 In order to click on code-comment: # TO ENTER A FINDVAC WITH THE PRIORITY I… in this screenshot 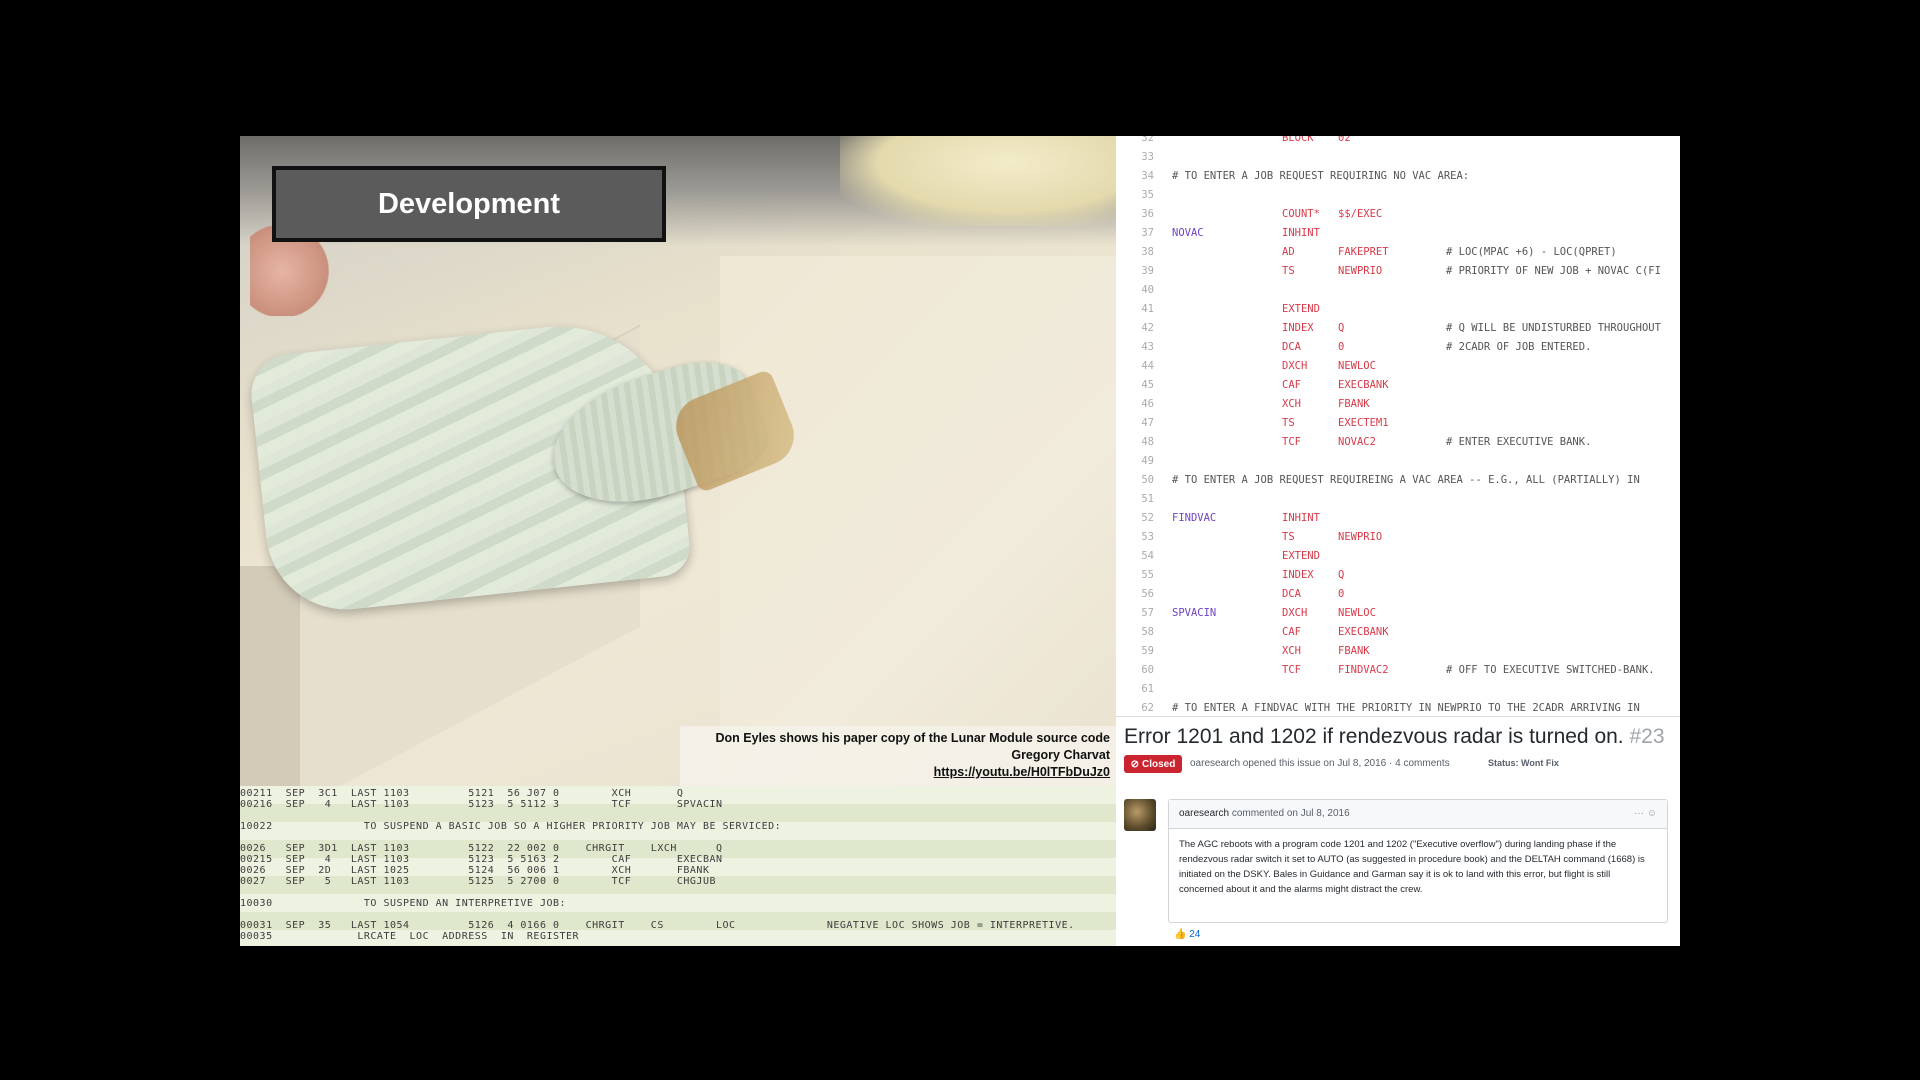, I will do `click(1406, 708)`.